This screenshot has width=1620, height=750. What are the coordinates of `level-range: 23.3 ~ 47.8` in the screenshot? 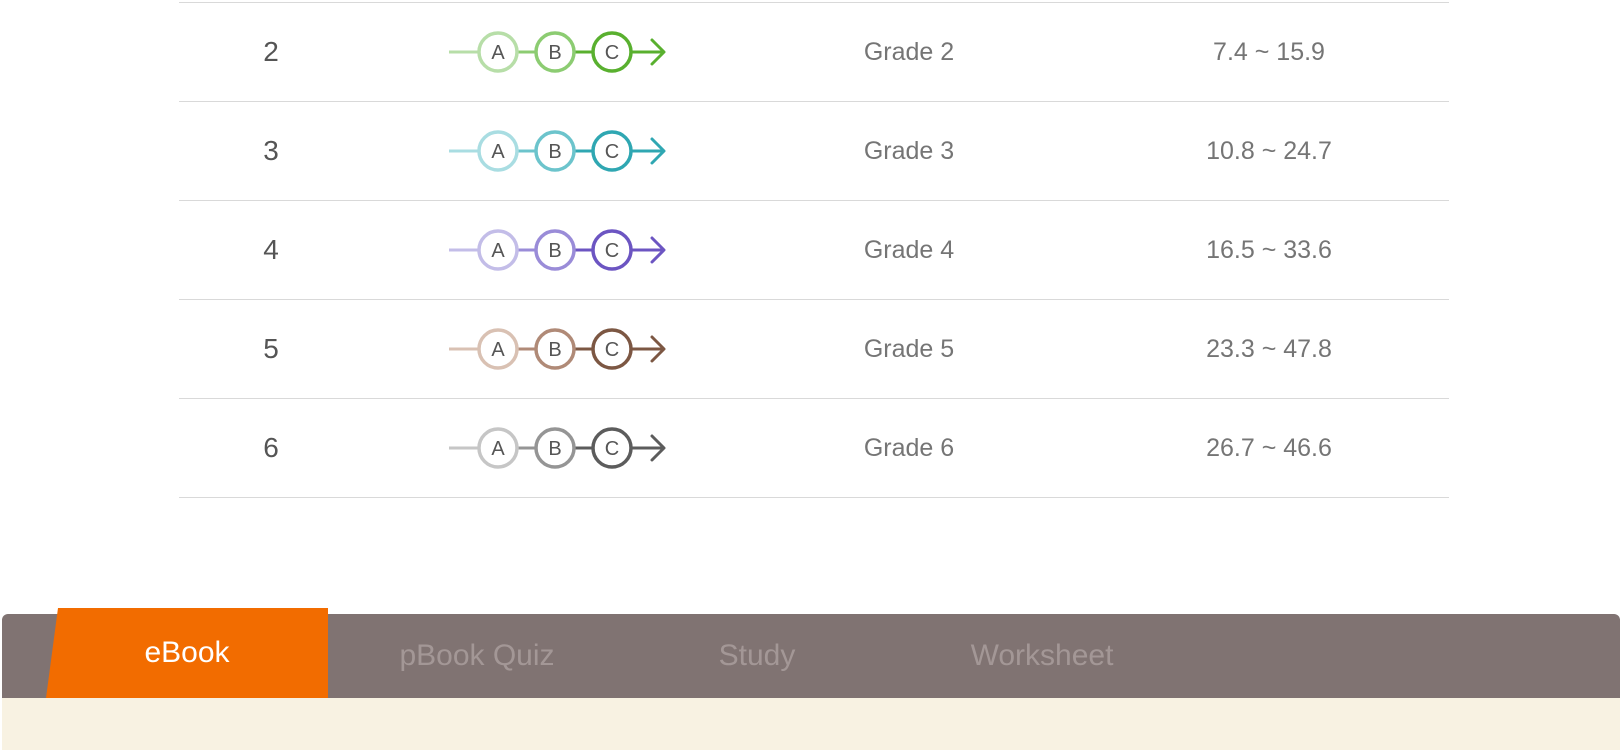 It's located at (1269, 348).